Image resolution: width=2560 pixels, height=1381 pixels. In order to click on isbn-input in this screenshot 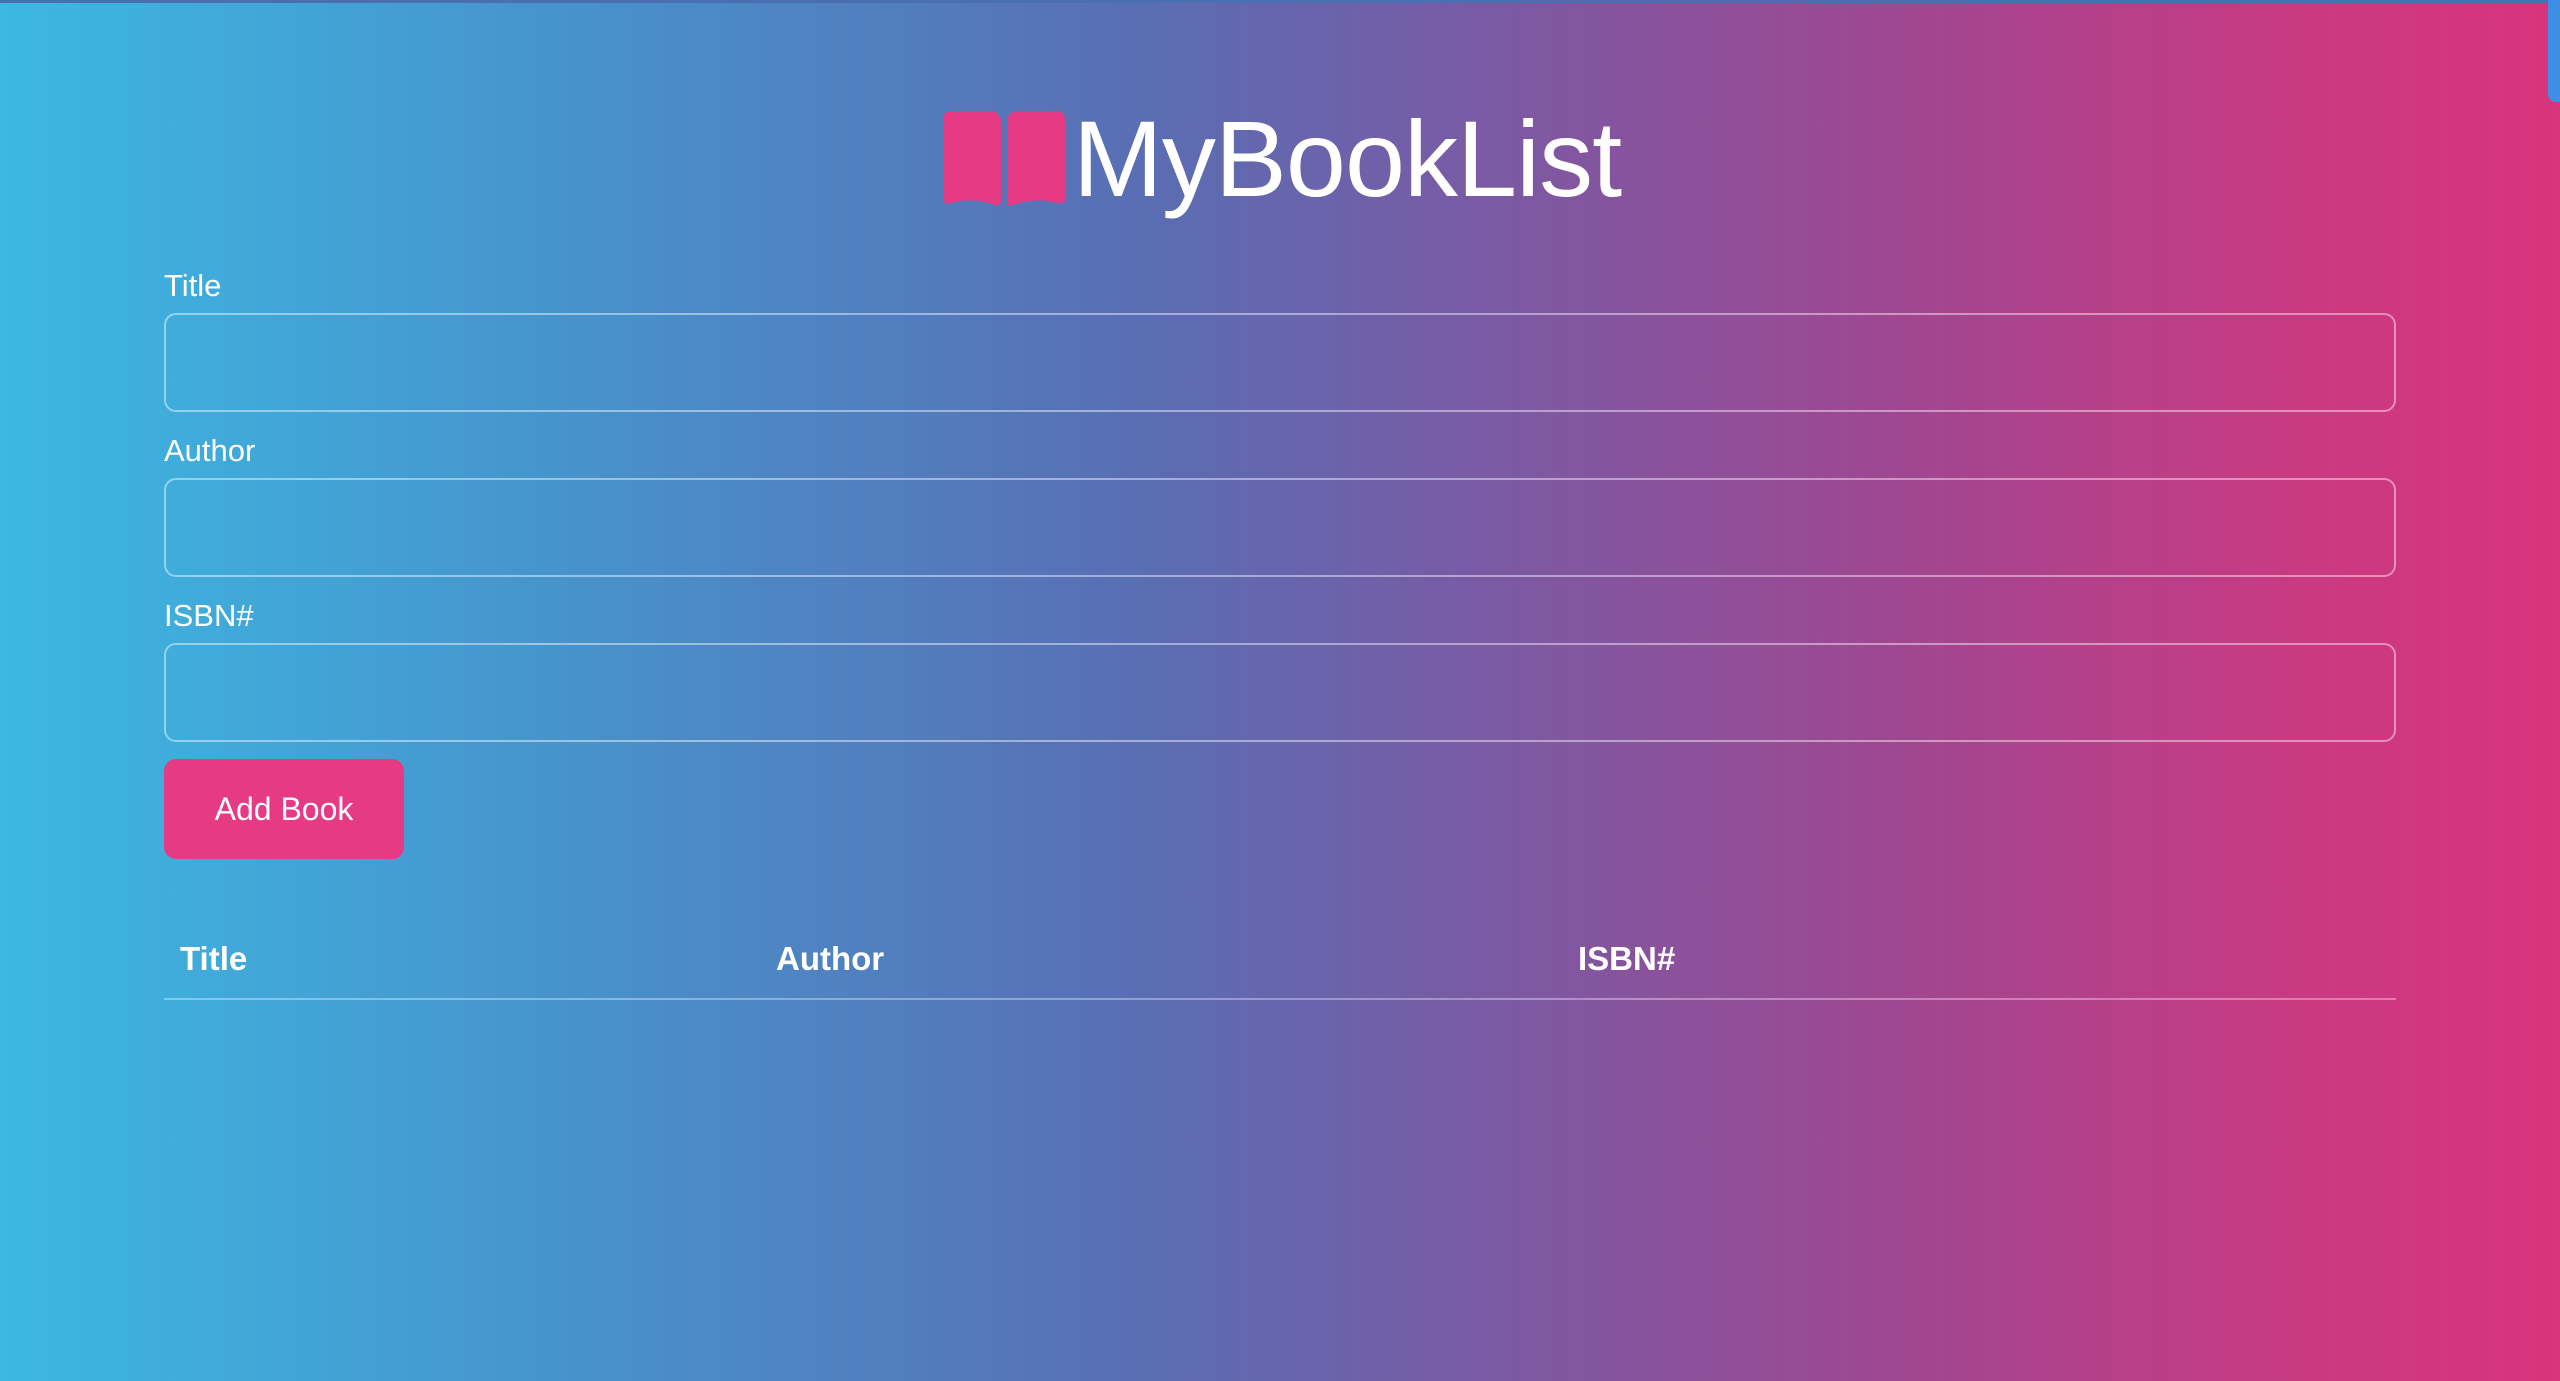, I will do `click(1280, 692)`.